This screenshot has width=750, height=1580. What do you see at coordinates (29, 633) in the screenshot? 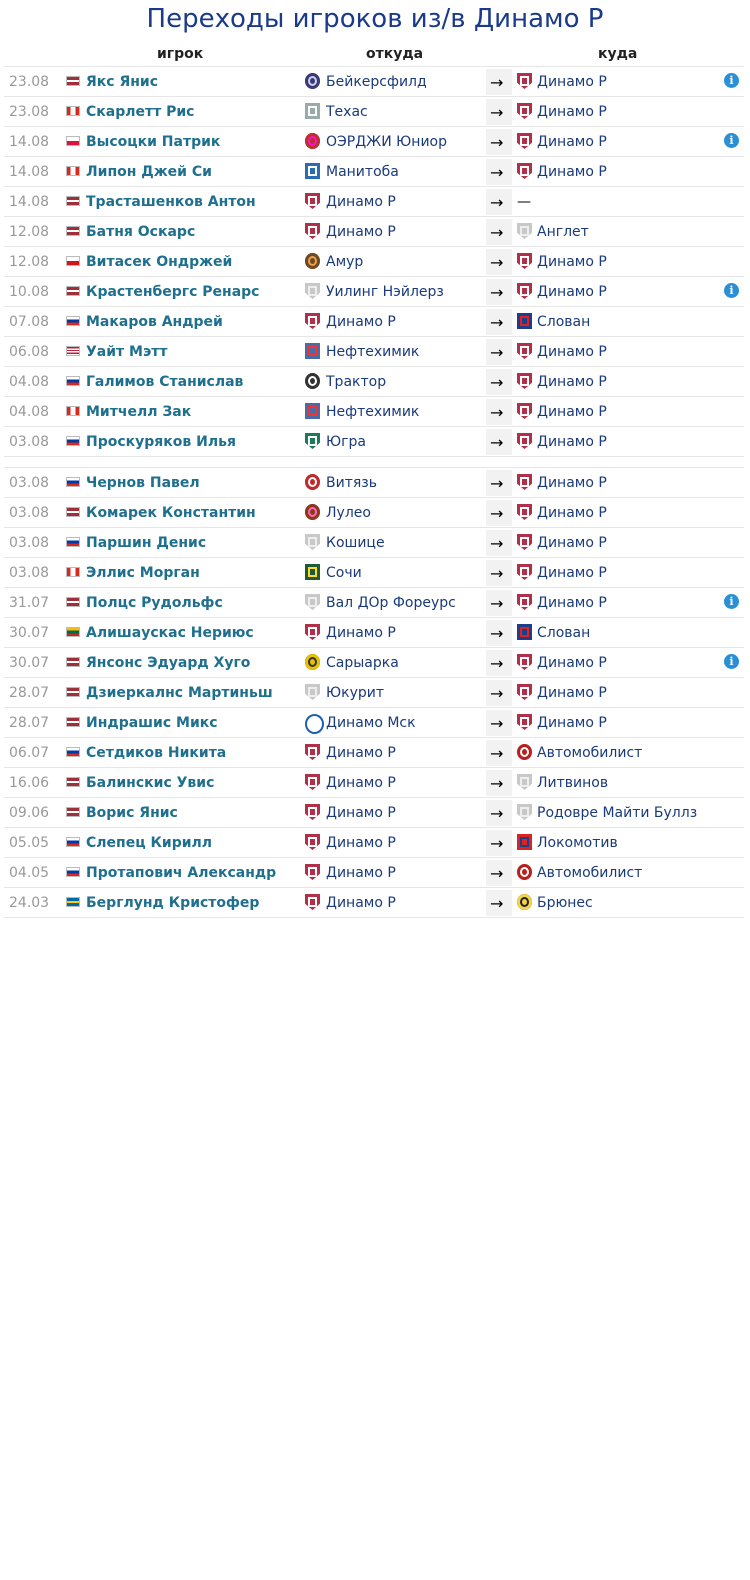
I see `transfer-date: 30.07` at bounding box center [29, 633].